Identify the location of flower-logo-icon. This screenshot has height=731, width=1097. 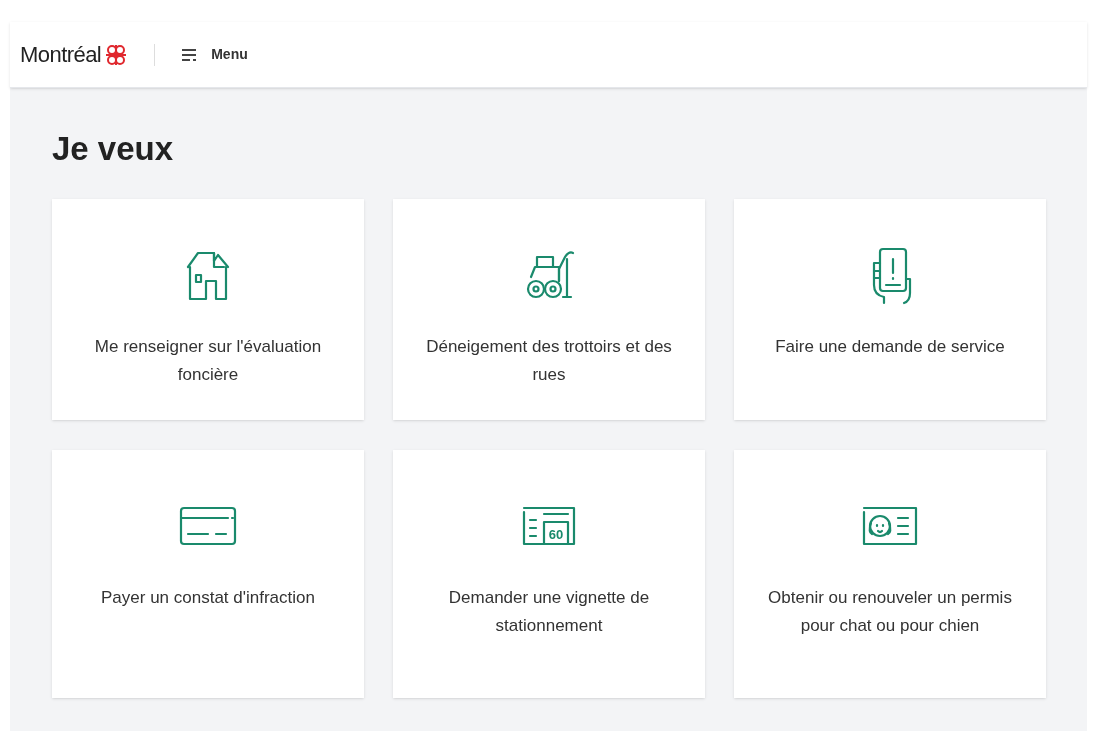
(116, 54).